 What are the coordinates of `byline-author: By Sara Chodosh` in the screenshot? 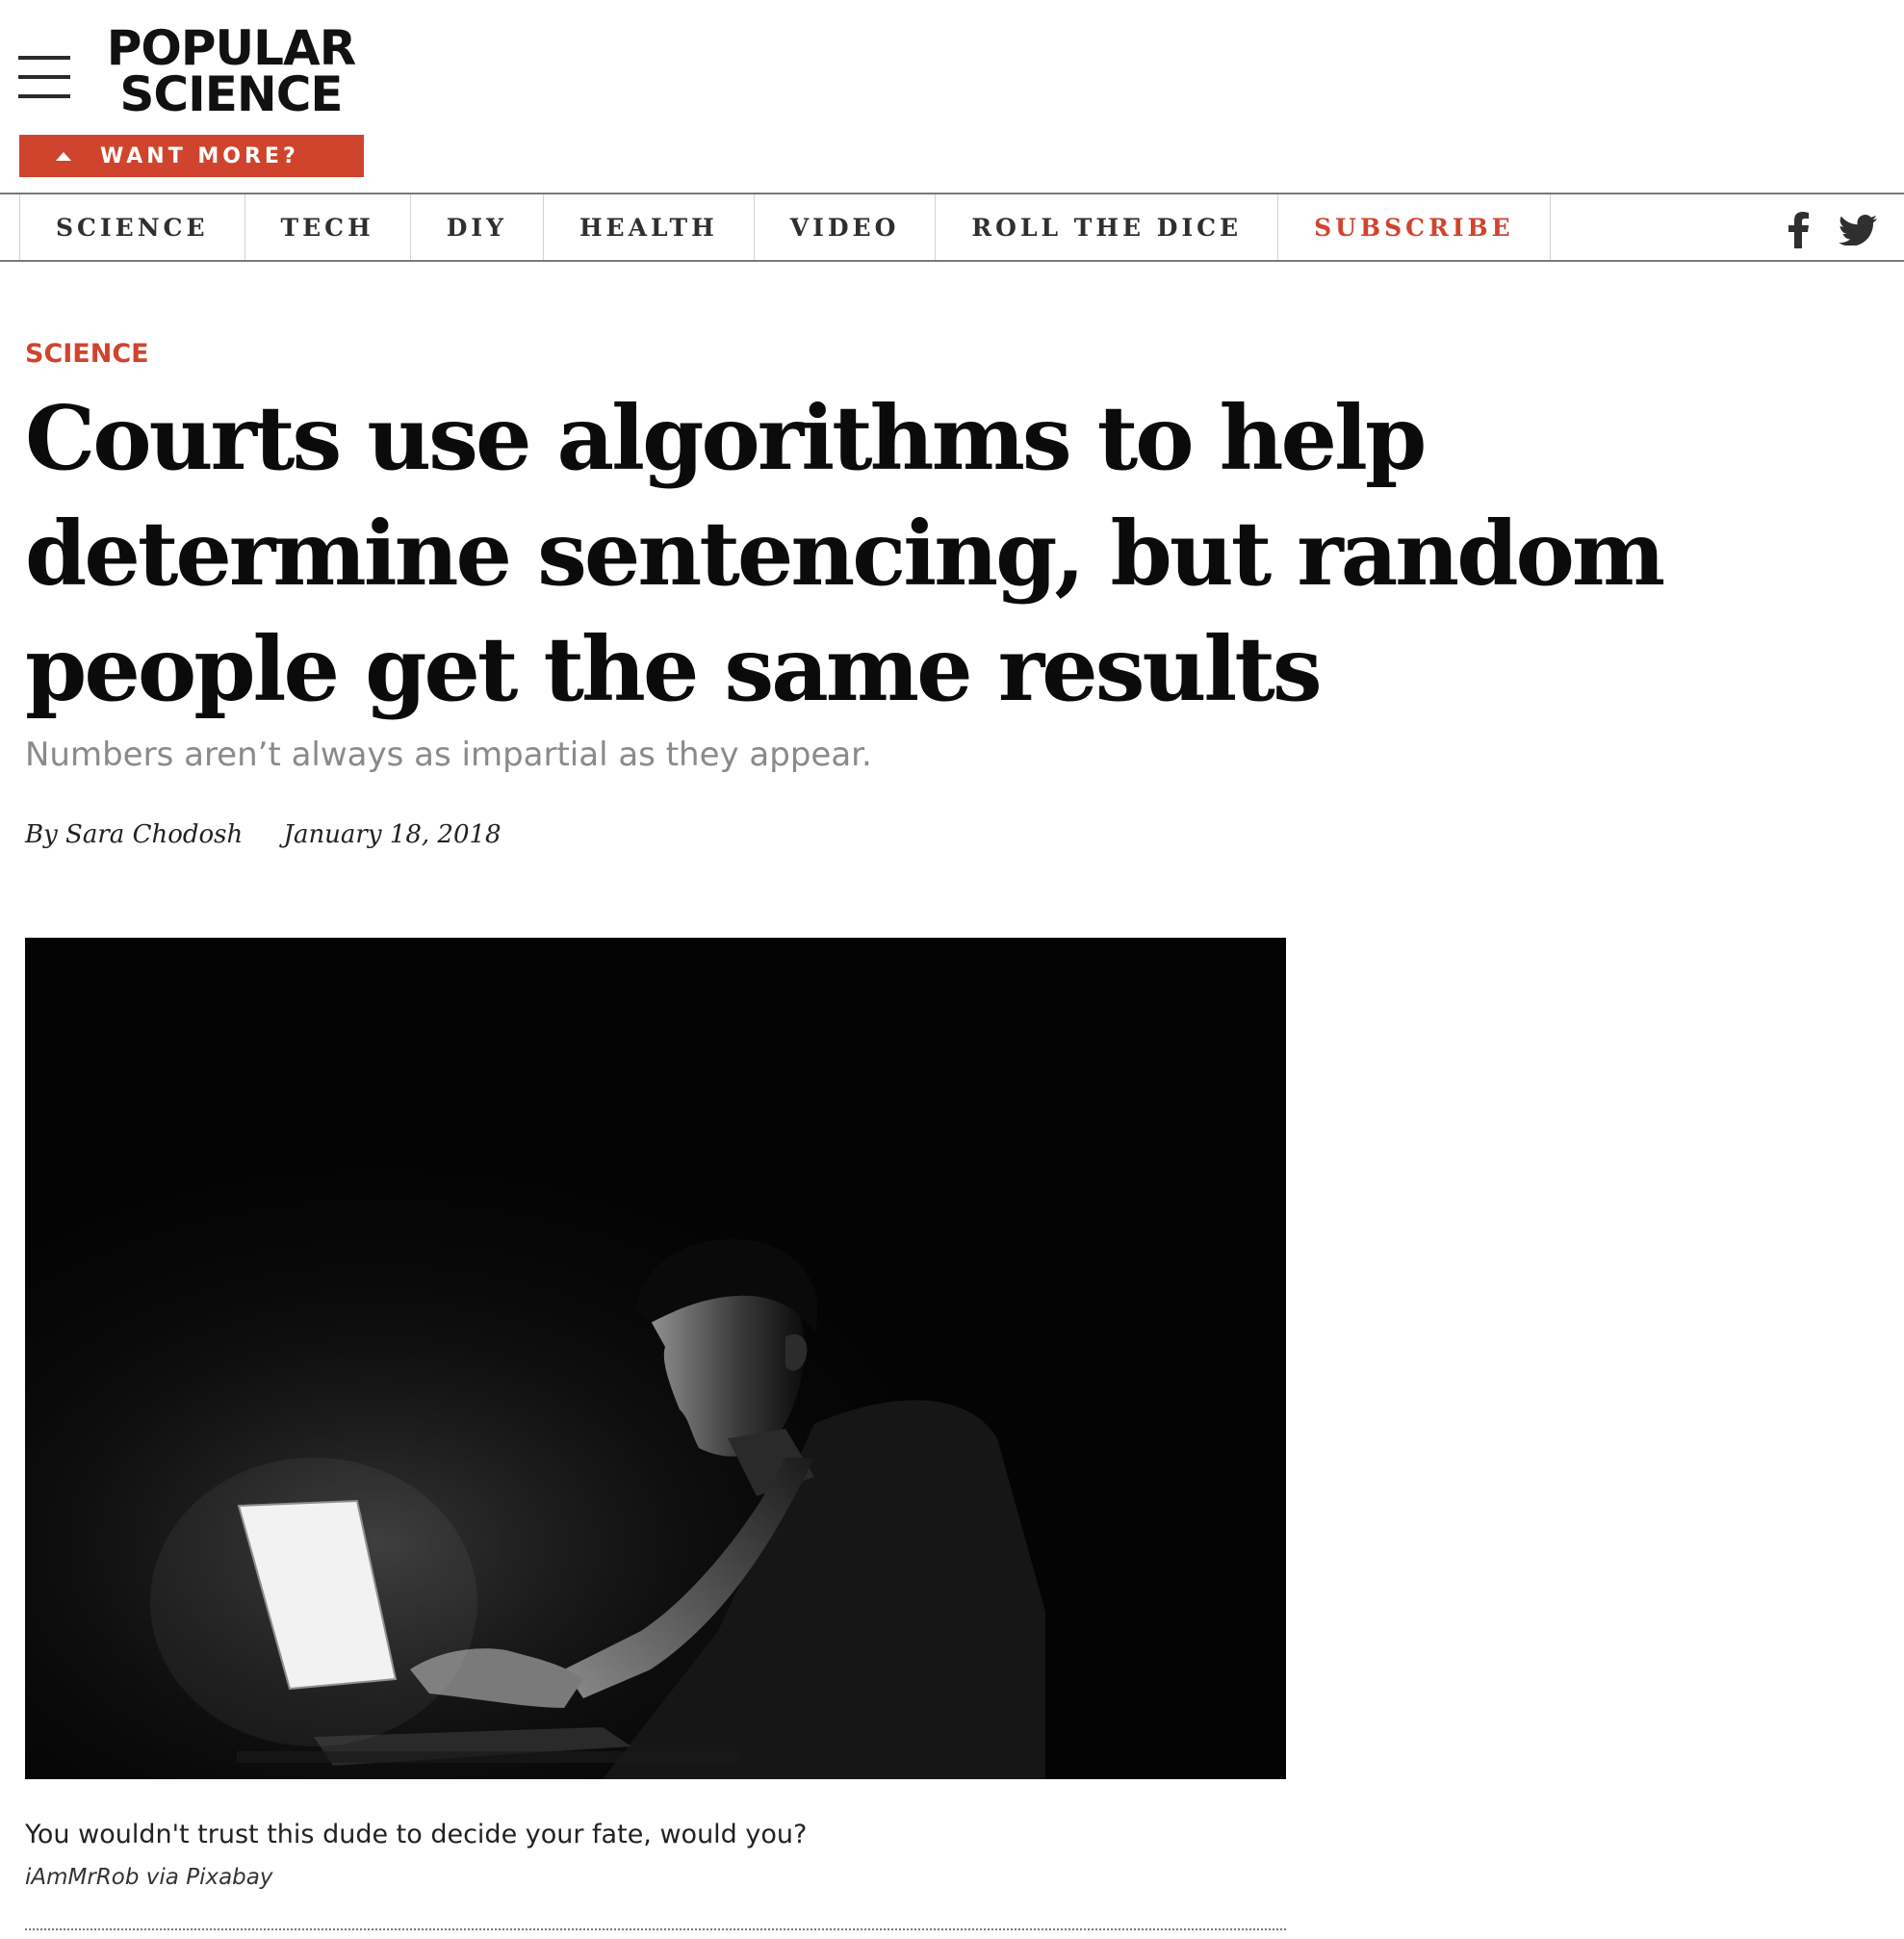 It's located at (134, 835).